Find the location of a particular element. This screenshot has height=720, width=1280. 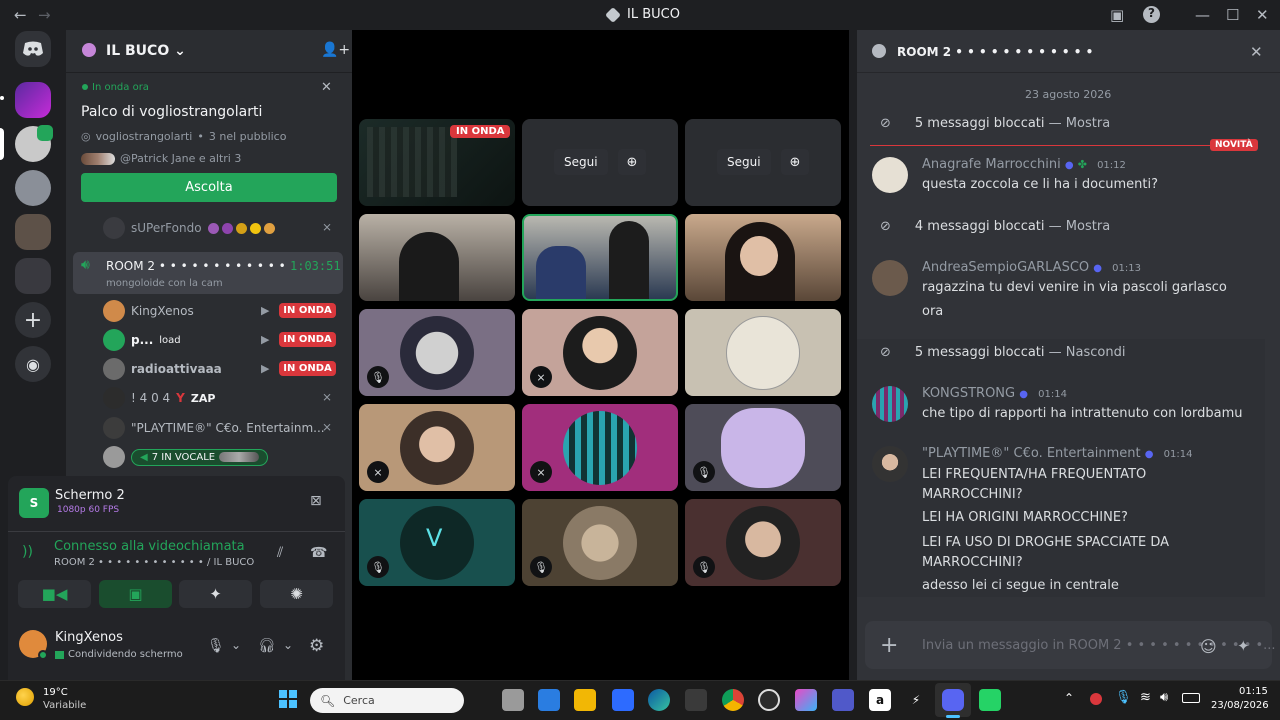

voice-member-row: ◀ 7 IN VOCALE is located at coordinates (186, 457).